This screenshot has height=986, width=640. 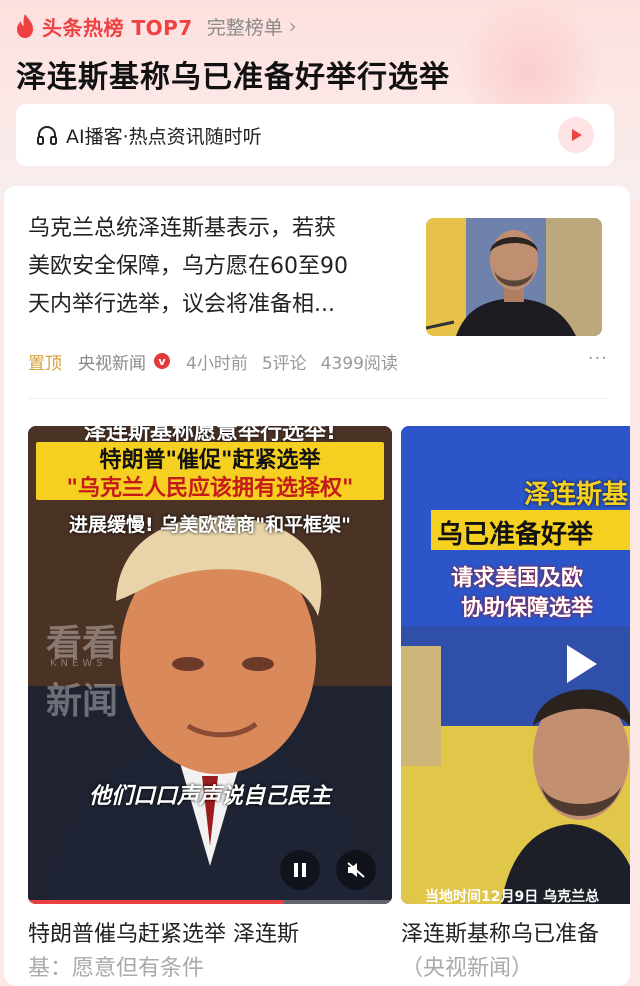 What do you see at coordinates (209, 796) in the screenshot?
I see `video-subtitle: 他们口口声声说自己民主` at bounding box center [209, 796].